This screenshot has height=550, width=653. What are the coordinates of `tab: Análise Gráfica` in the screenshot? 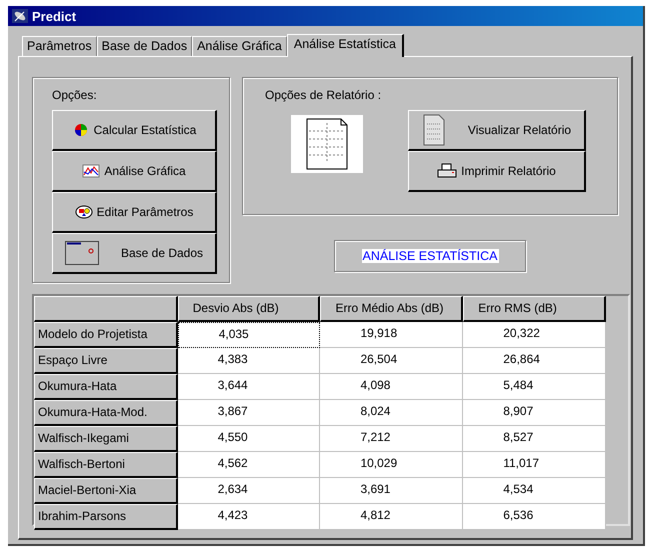 It's located at (239, 46).